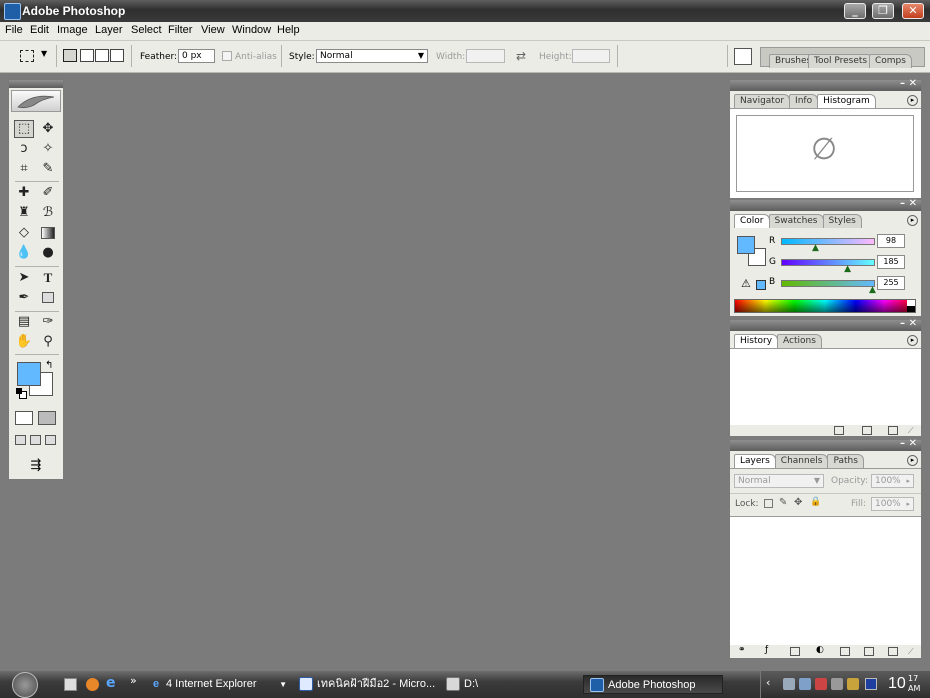  What do you see at coordinates (801, 461) in the screenshot?
I see `tab-channels: Channels` at bounding box center [801, 461].